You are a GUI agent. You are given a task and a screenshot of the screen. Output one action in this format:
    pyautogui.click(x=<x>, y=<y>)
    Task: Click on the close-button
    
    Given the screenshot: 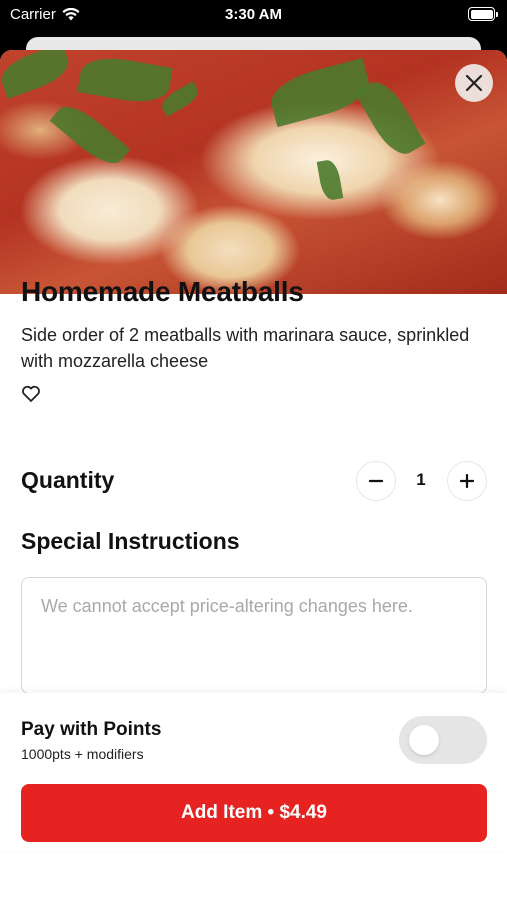 What is the action you would take?
    pyautogui.click(x=474, y=83)
    